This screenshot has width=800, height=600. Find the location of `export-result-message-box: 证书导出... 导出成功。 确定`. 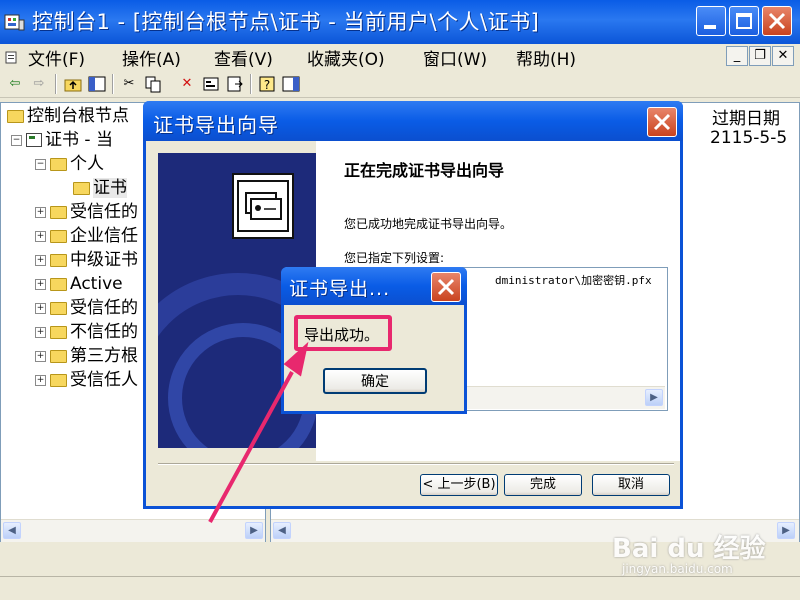

export-result-message-box: 证书导出... 导出成功。 确定 is located at coordinates (374, 340).